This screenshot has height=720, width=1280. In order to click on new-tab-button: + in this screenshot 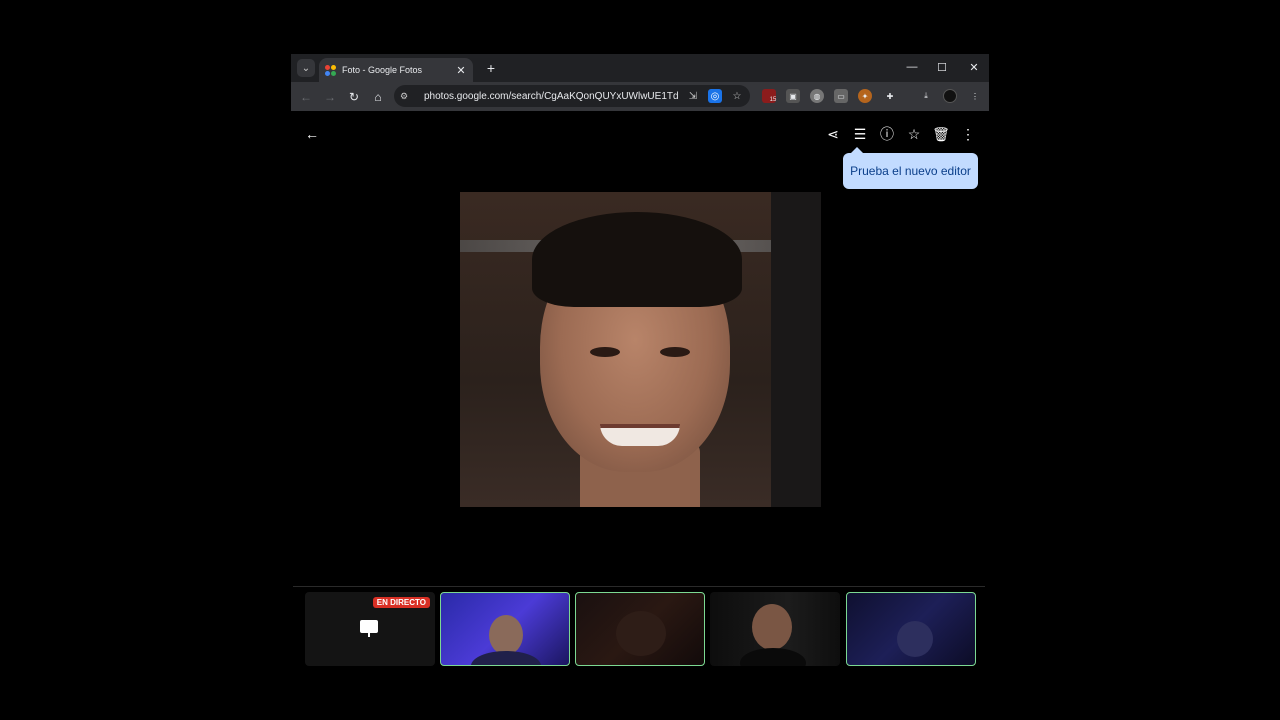, I will do `click(491, 68)`.